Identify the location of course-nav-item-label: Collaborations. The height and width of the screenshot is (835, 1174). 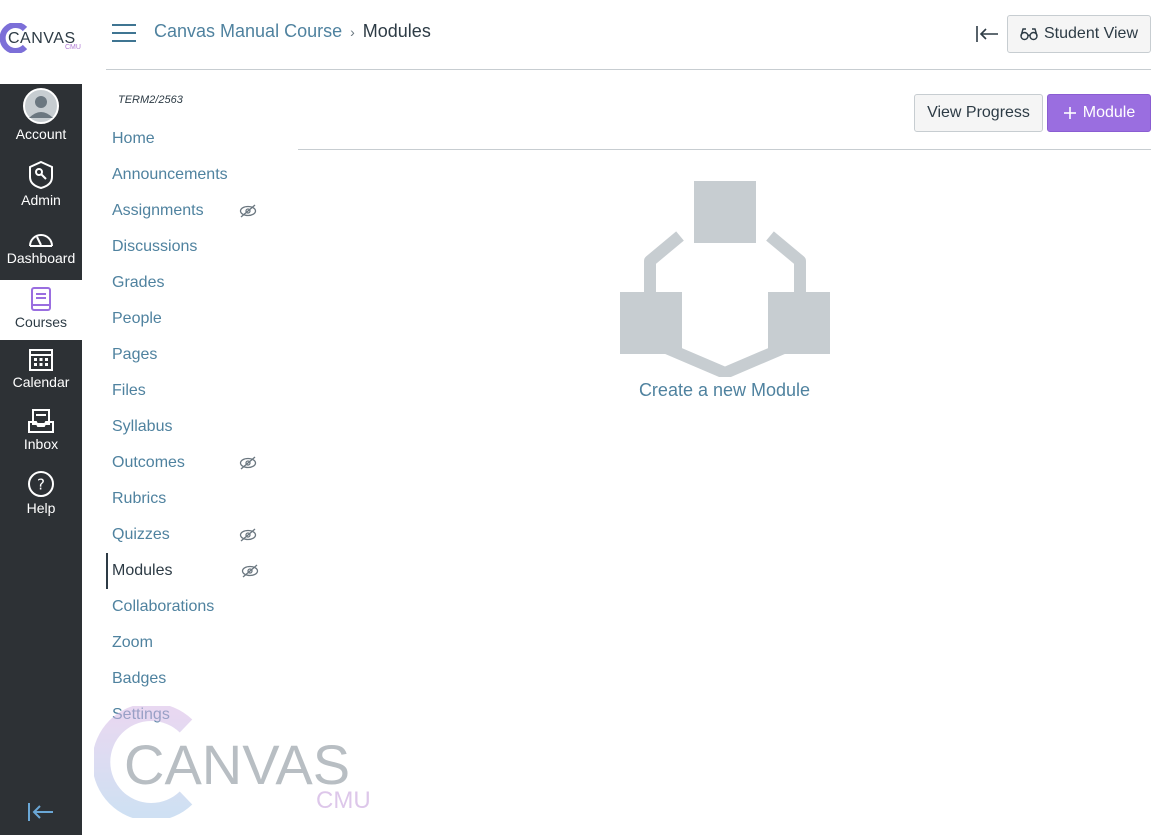
(163, 606).